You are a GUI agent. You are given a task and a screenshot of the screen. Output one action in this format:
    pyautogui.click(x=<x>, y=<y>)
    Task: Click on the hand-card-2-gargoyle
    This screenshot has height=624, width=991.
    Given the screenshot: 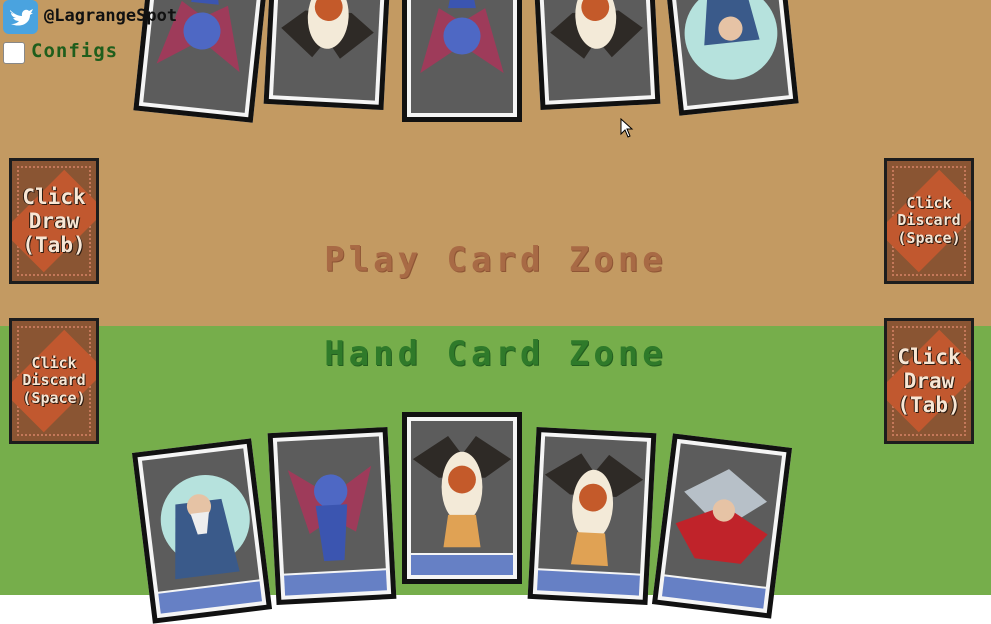 What is the action you would take?
    pyautogui.click(x=332, y=516)
    